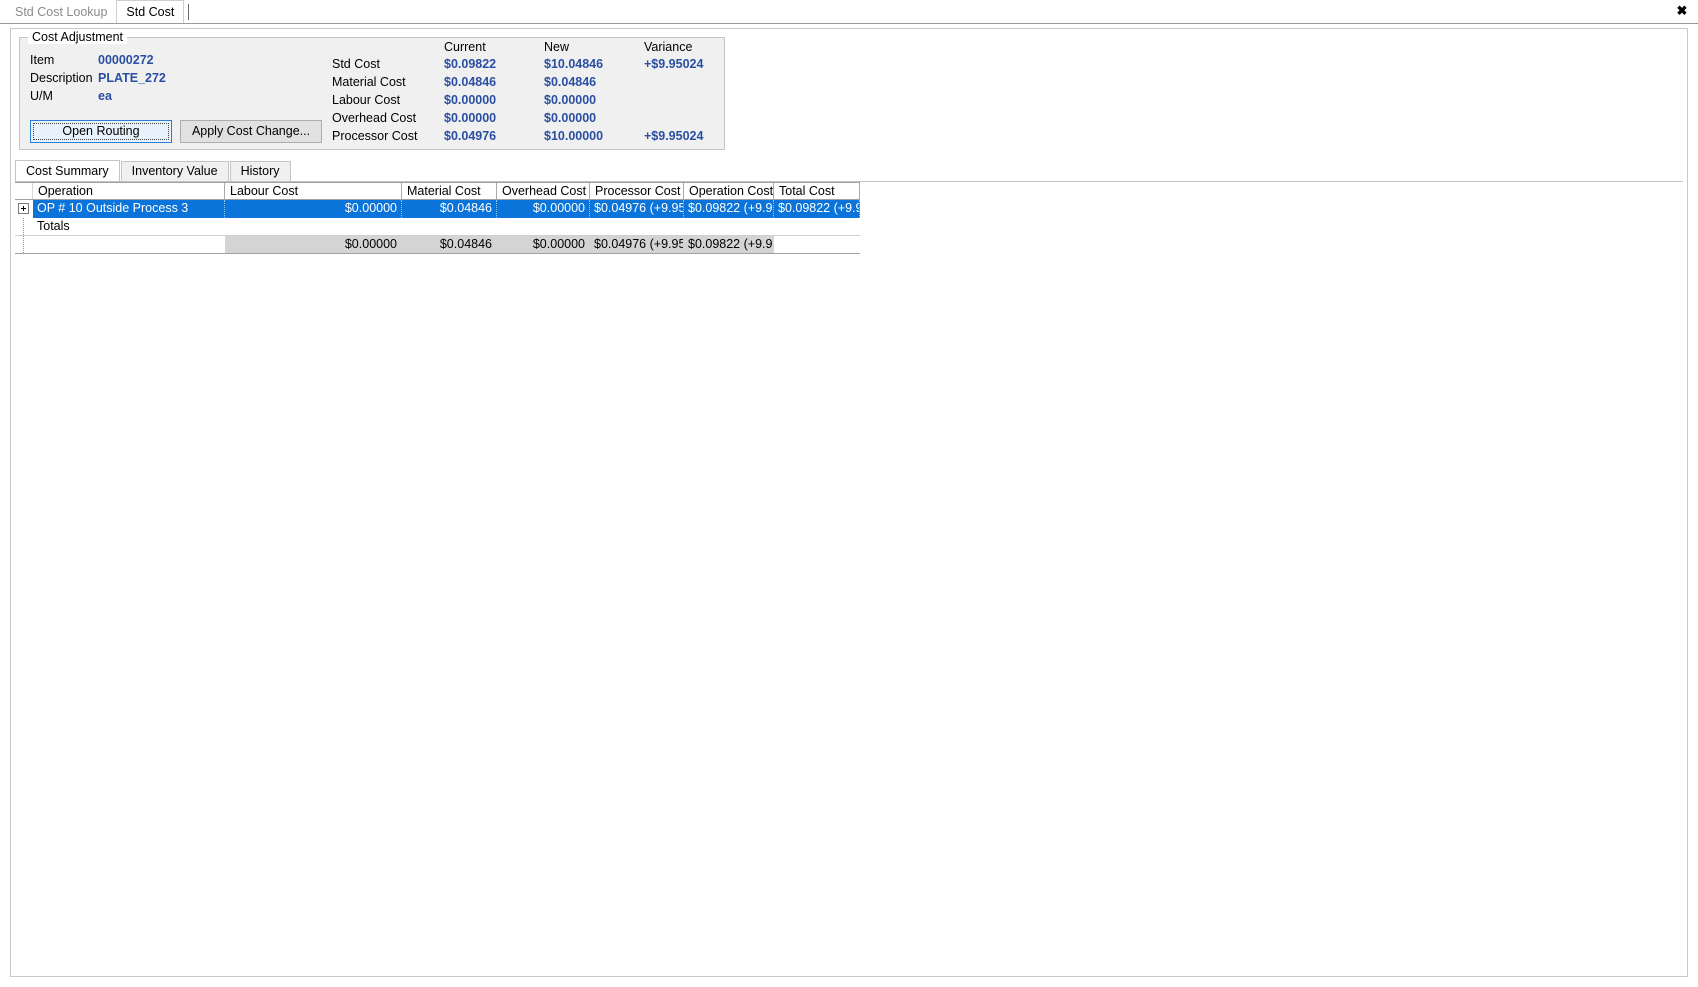  I want to click on cost-comparison-header: Current New Variance, so click(538, 48).